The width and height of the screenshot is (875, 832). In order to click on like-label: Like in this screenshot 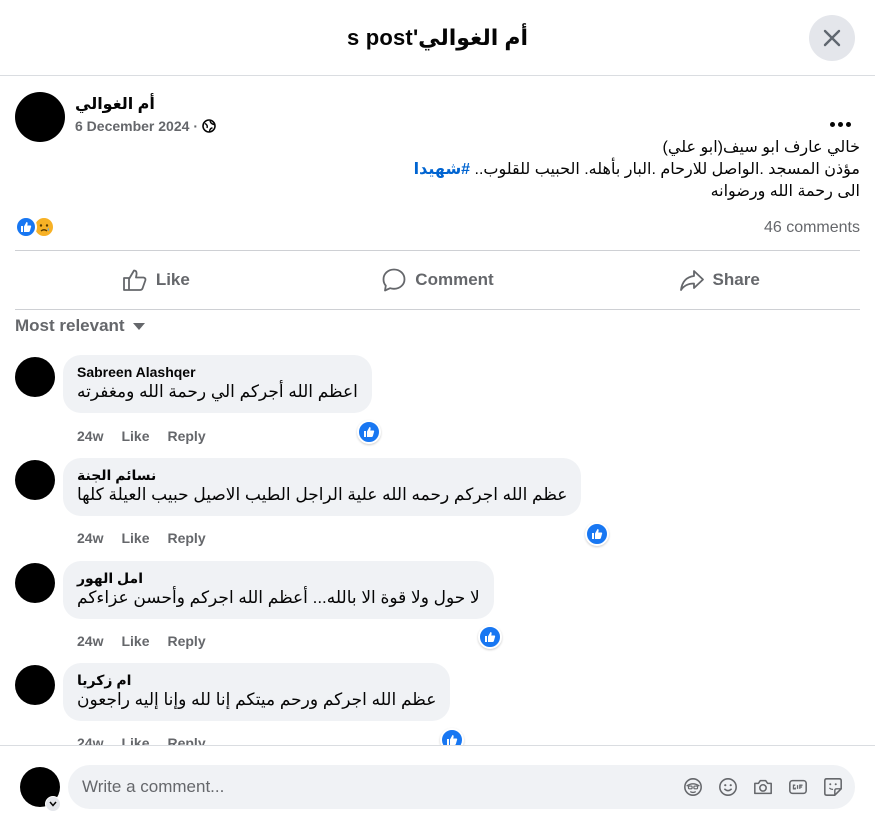, I will do `click(172, 279)`.